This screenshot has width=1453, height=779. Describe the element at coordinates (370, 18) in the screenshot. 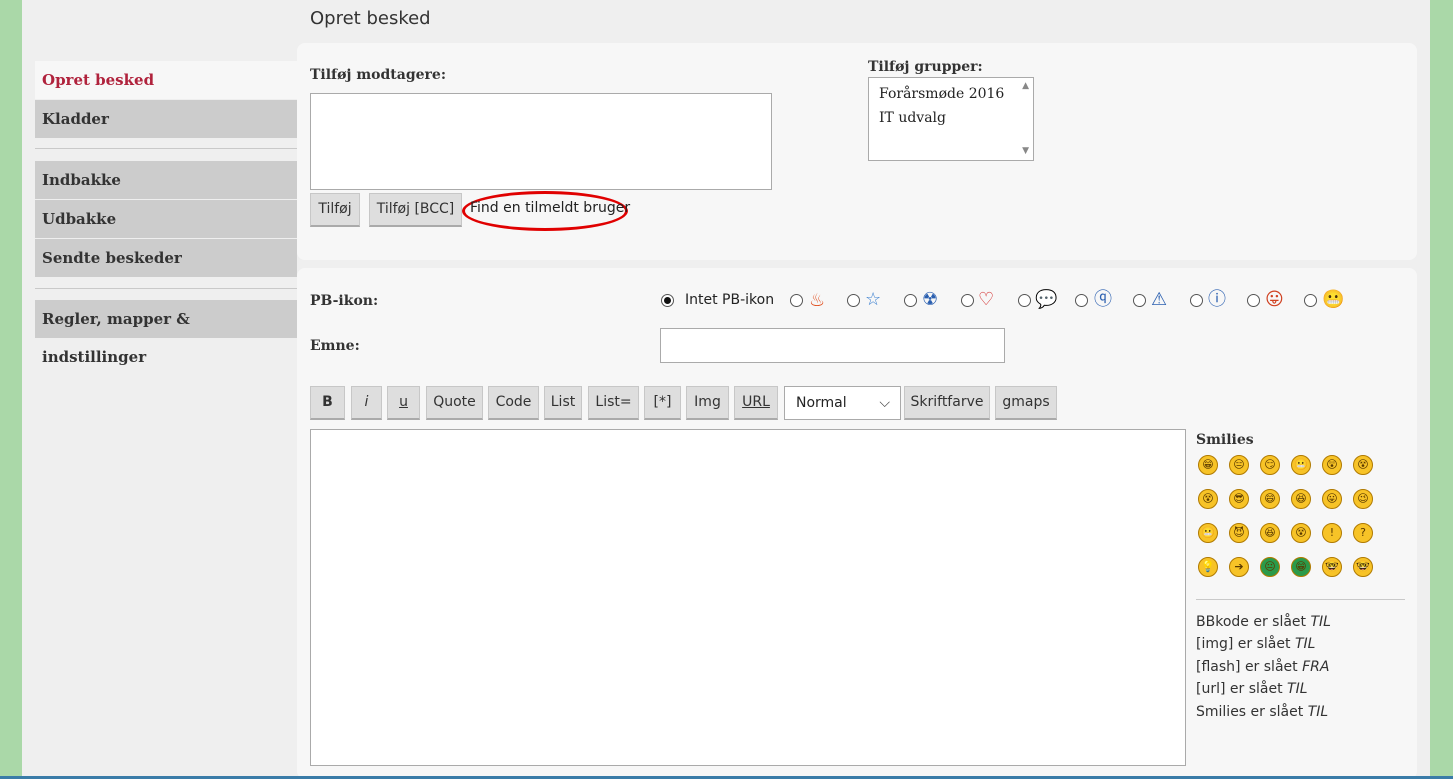

I see `page-title: Opret besked` at that location.